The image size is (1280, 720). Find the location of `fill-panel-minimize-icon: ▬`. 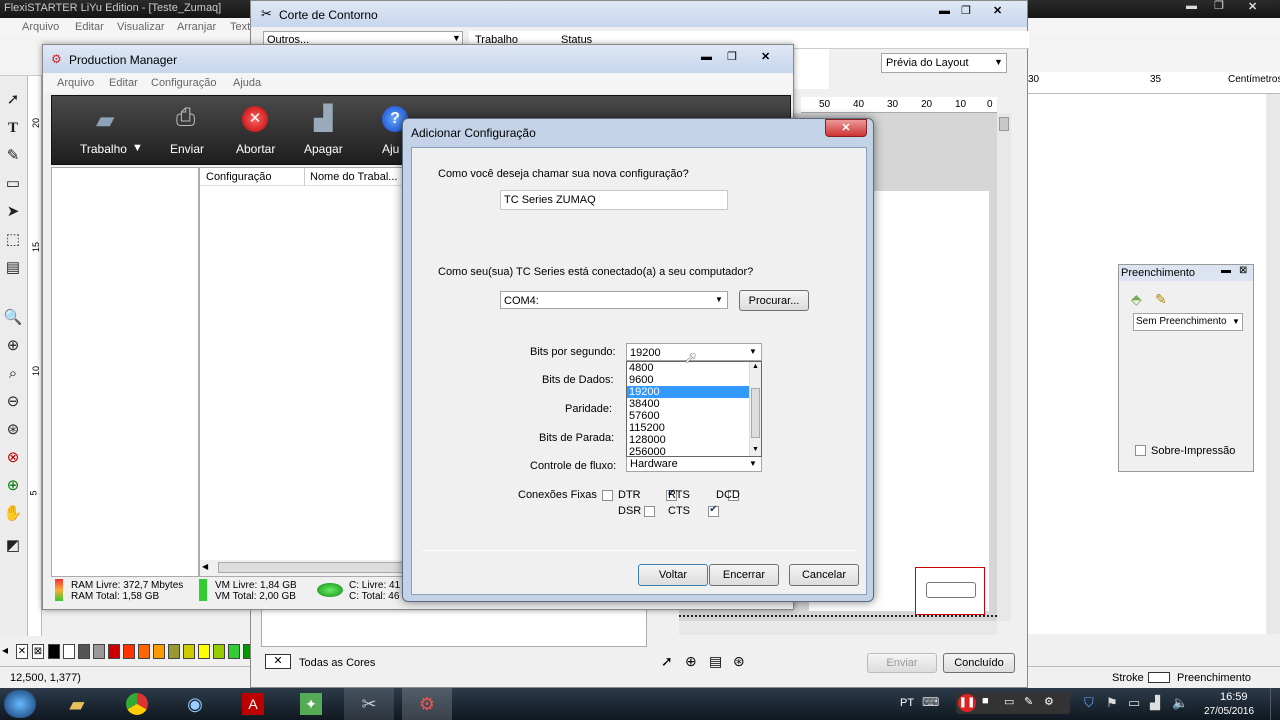

fill-panel-minimize-icon: ▬ is located at coordinates (1226, 270).